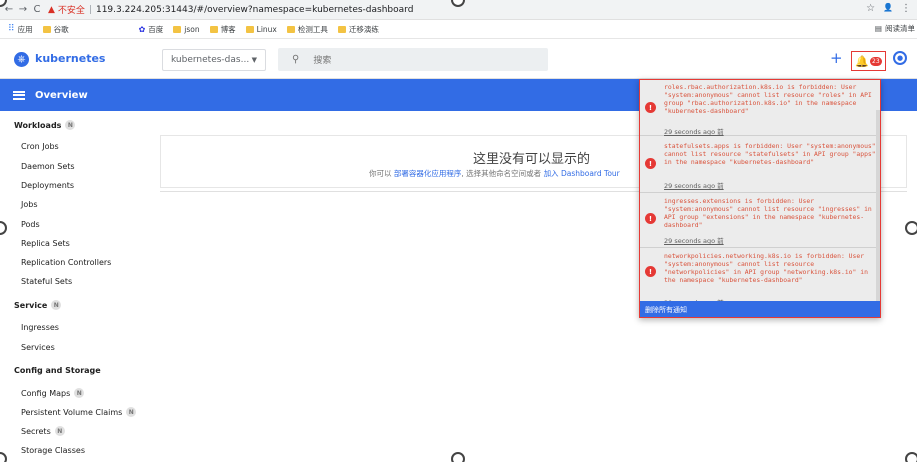  What do you see at coordinates (906, 8) in the screenshot?
I see `browser-menu-icon: ⋮` at bounding box center [906, 8].